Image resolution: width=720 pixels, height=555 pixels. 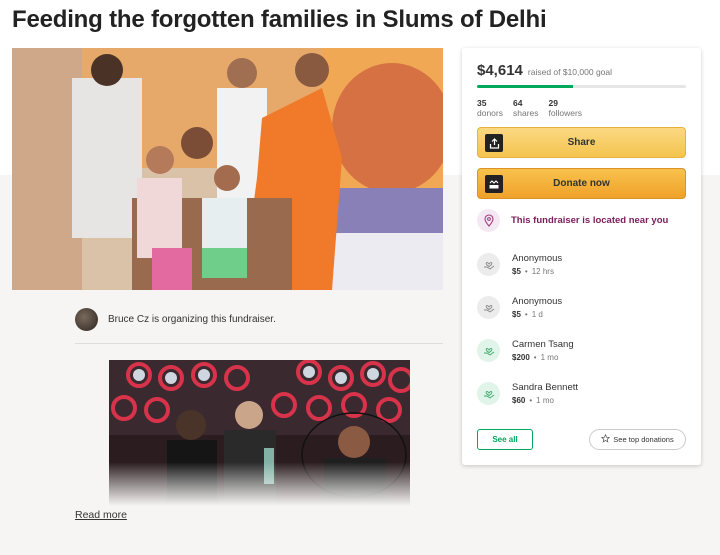 I want to click on donor-name: Carmen Tsang, so click(x=543, y=344).